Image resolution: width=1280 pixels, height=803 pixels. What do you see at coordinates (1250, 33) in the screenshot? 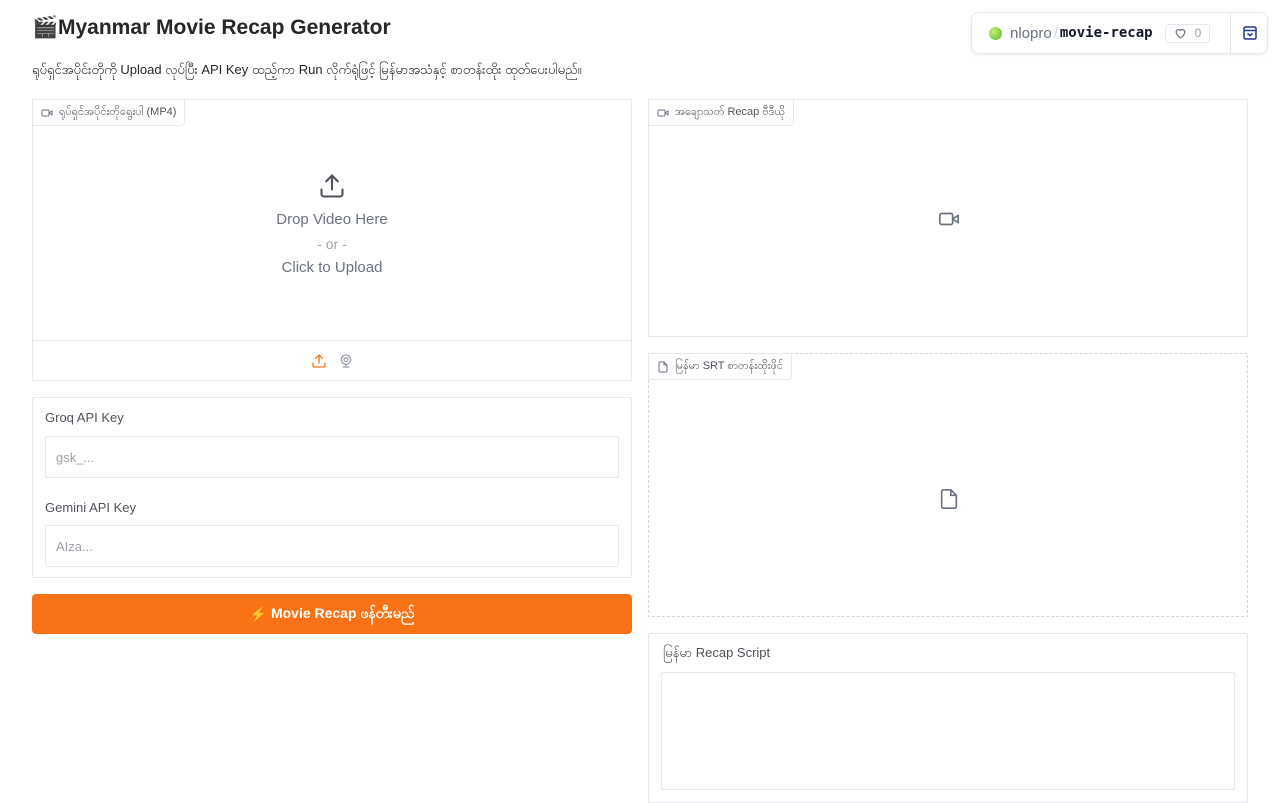
I see `collapse-header-icon` at bounding box center [1250, 33].